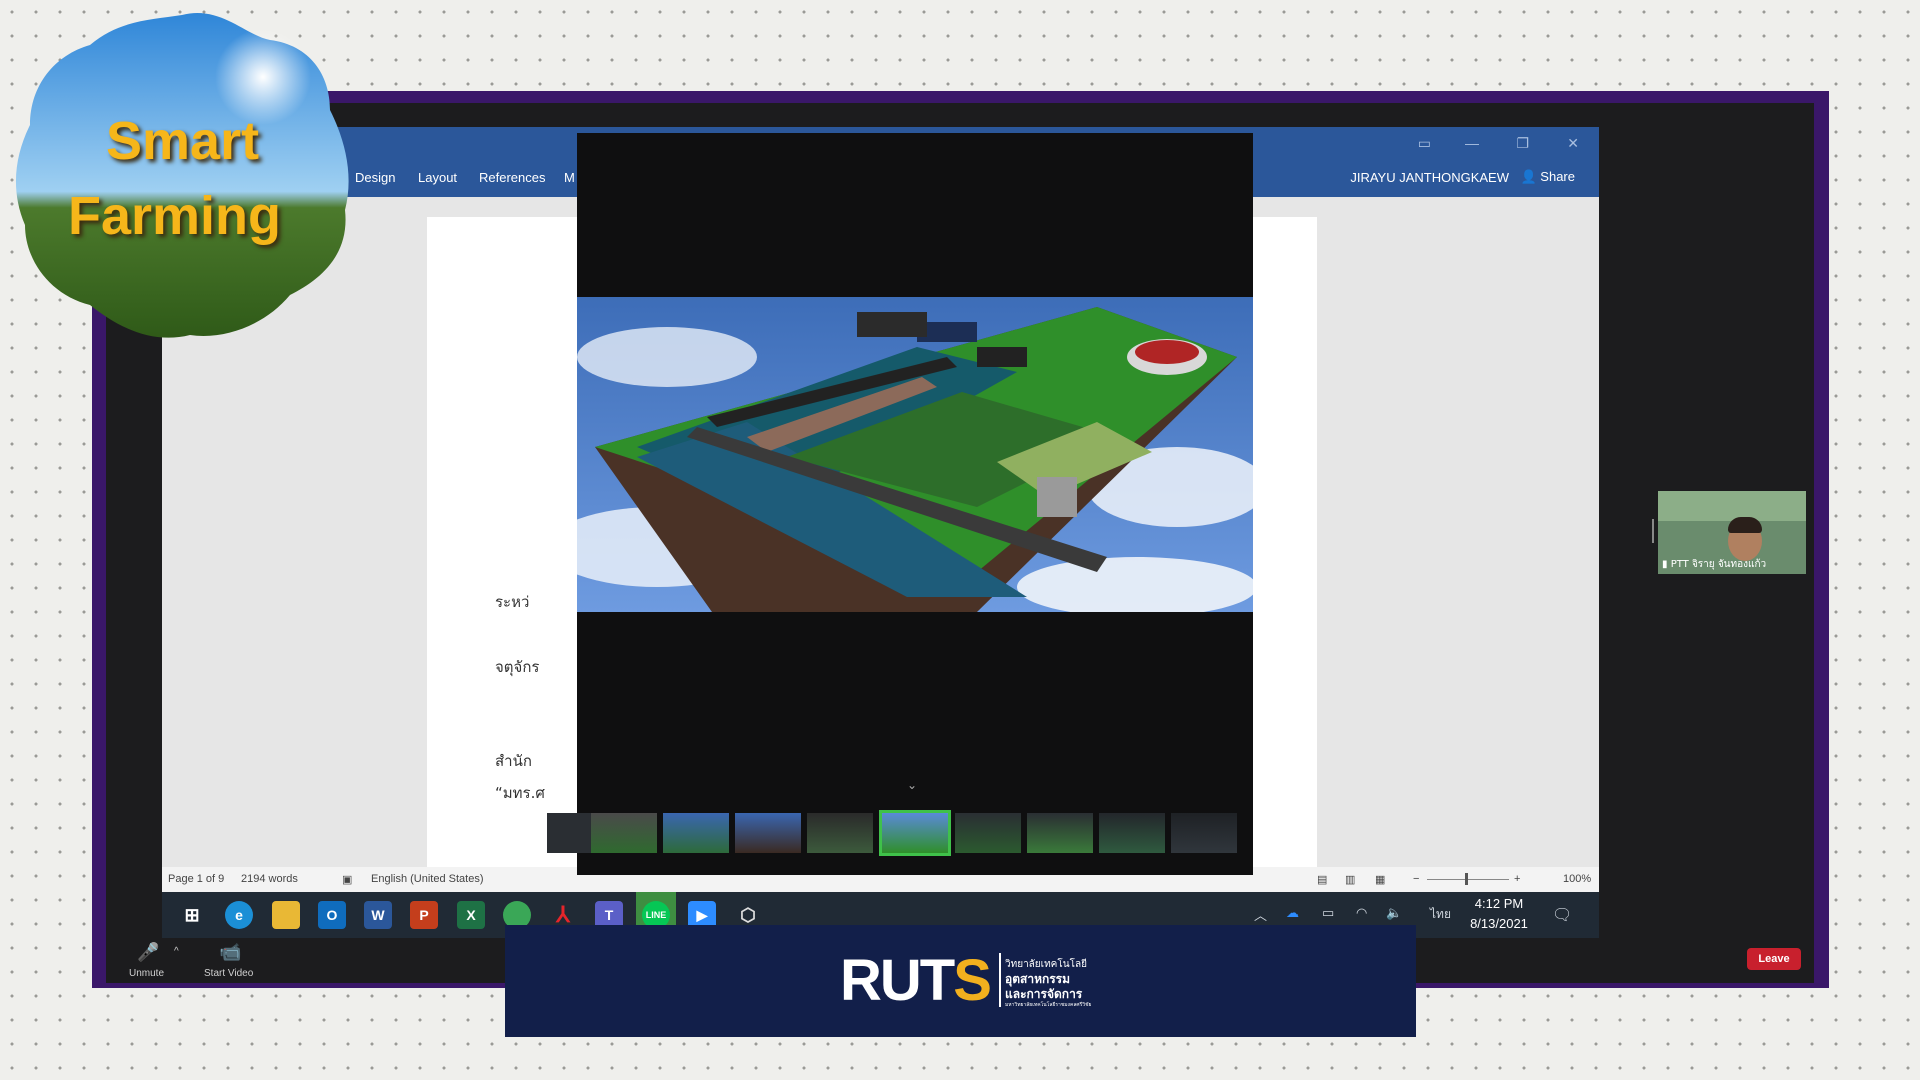 The width and height of the screenshot is (1920, 1080). What do you see at coordinates (1530, 176) in the screenshot?
I see `person-icon: 👤` at bounding box center [1530, 176].